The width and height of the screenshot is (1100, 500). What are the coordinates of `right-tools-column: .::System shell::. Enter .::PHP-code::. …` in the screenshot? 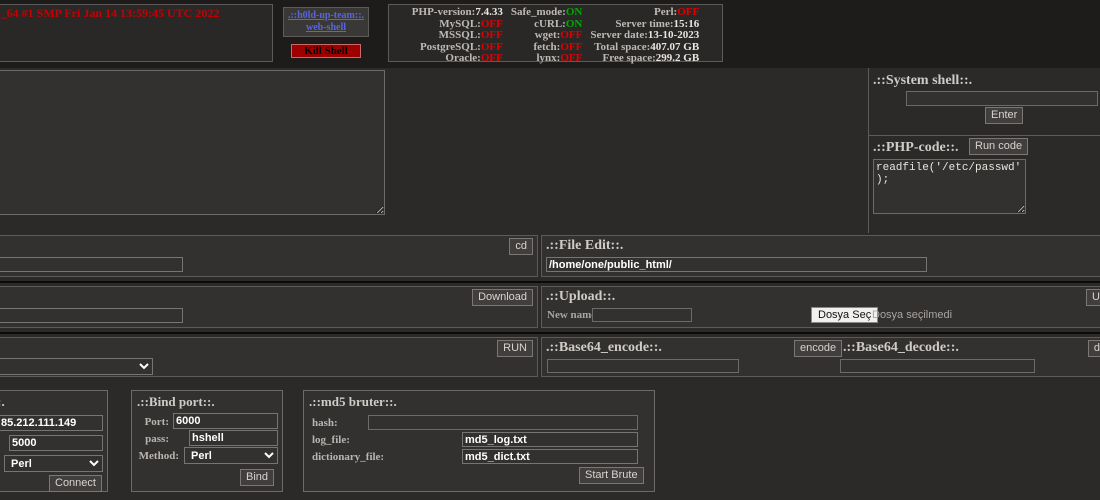 It's located at (984, 150).